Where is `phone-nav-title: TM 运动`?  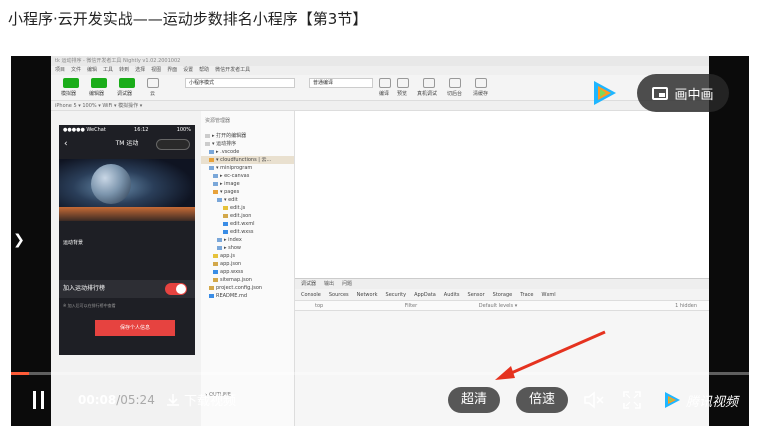
phone-nav-title: TM 运动 is located at coordinates (127, 143).